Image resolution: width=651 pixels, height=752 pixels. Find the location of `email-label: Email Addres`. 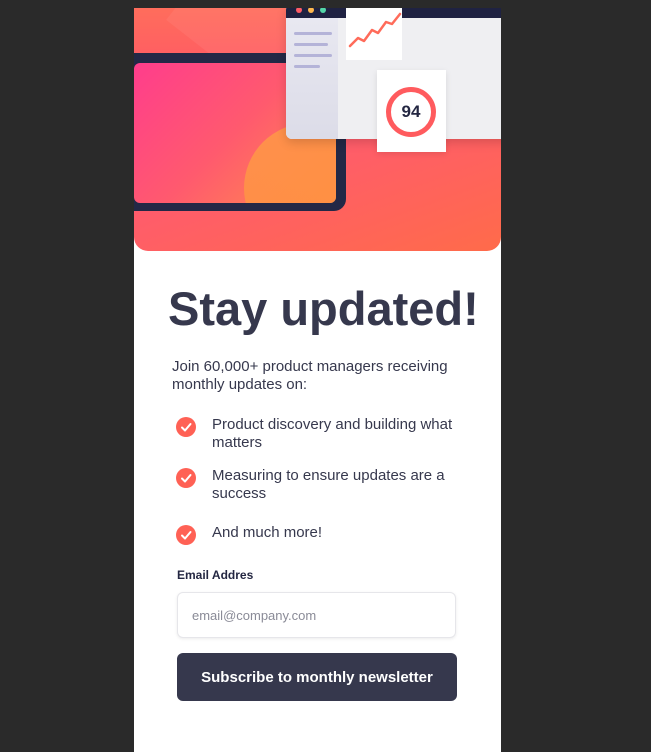

email-label: Email Addres is located at coordinates (215, 575).